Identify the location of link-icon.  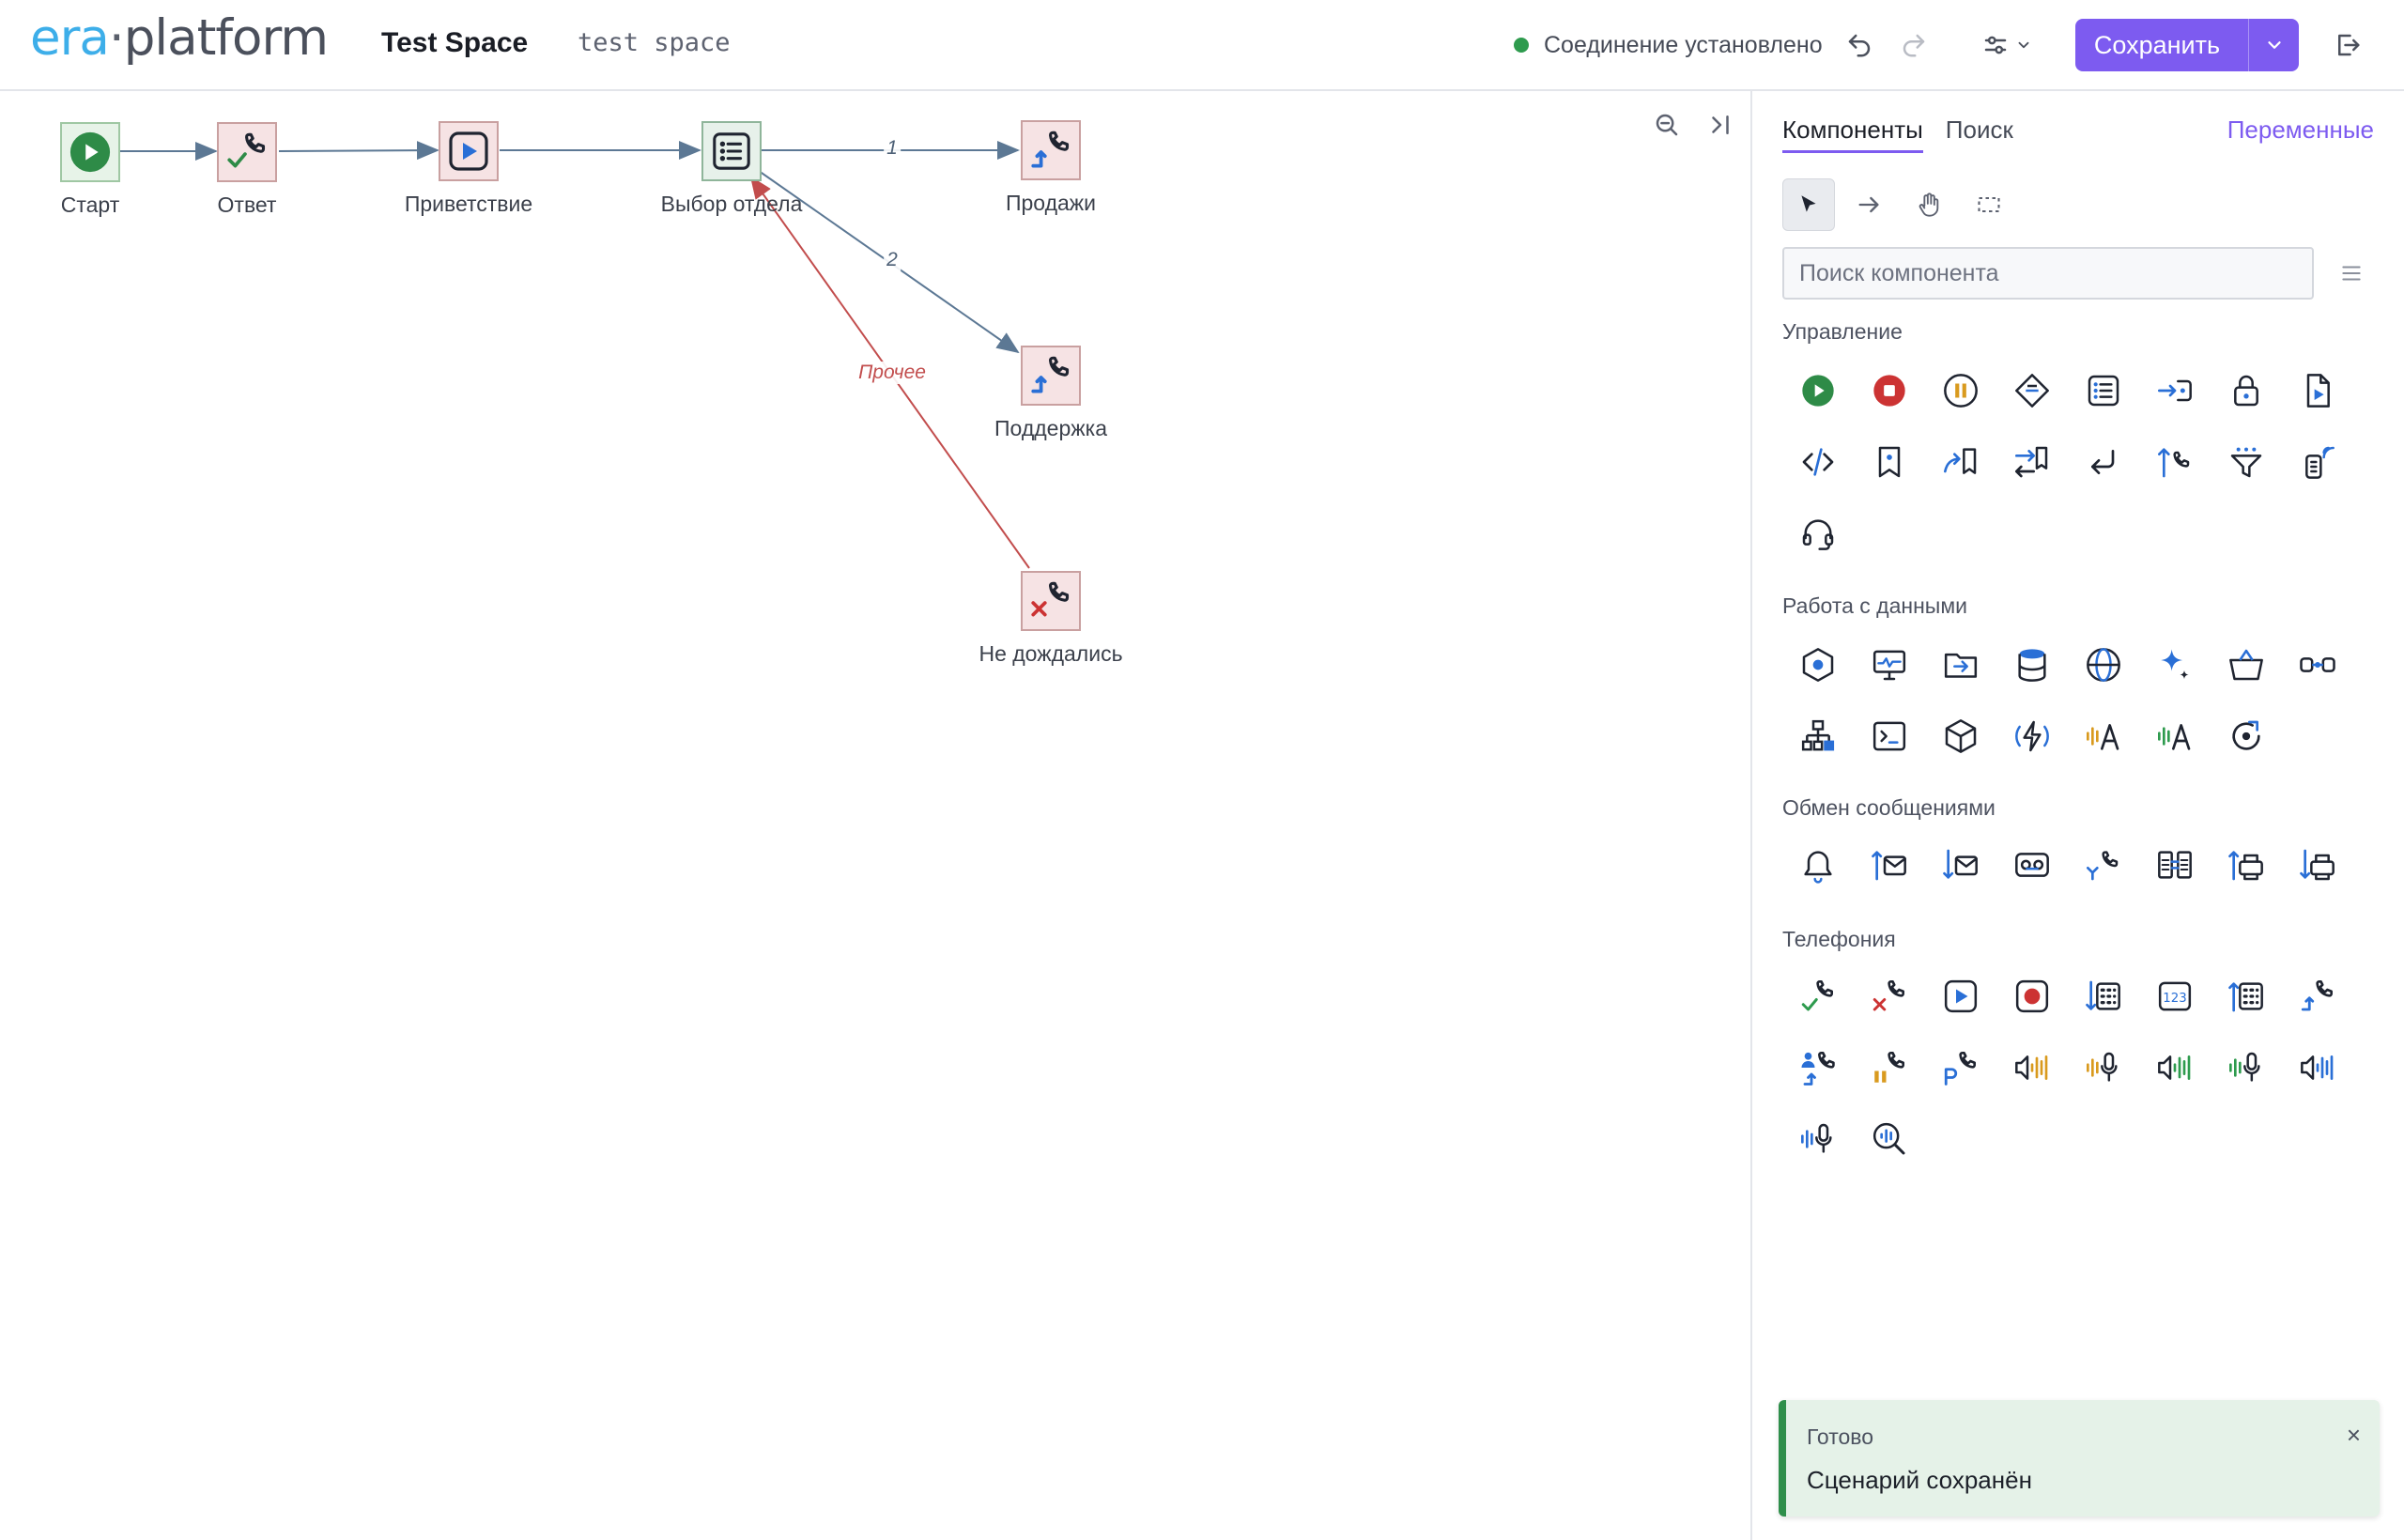
(2317, 664).